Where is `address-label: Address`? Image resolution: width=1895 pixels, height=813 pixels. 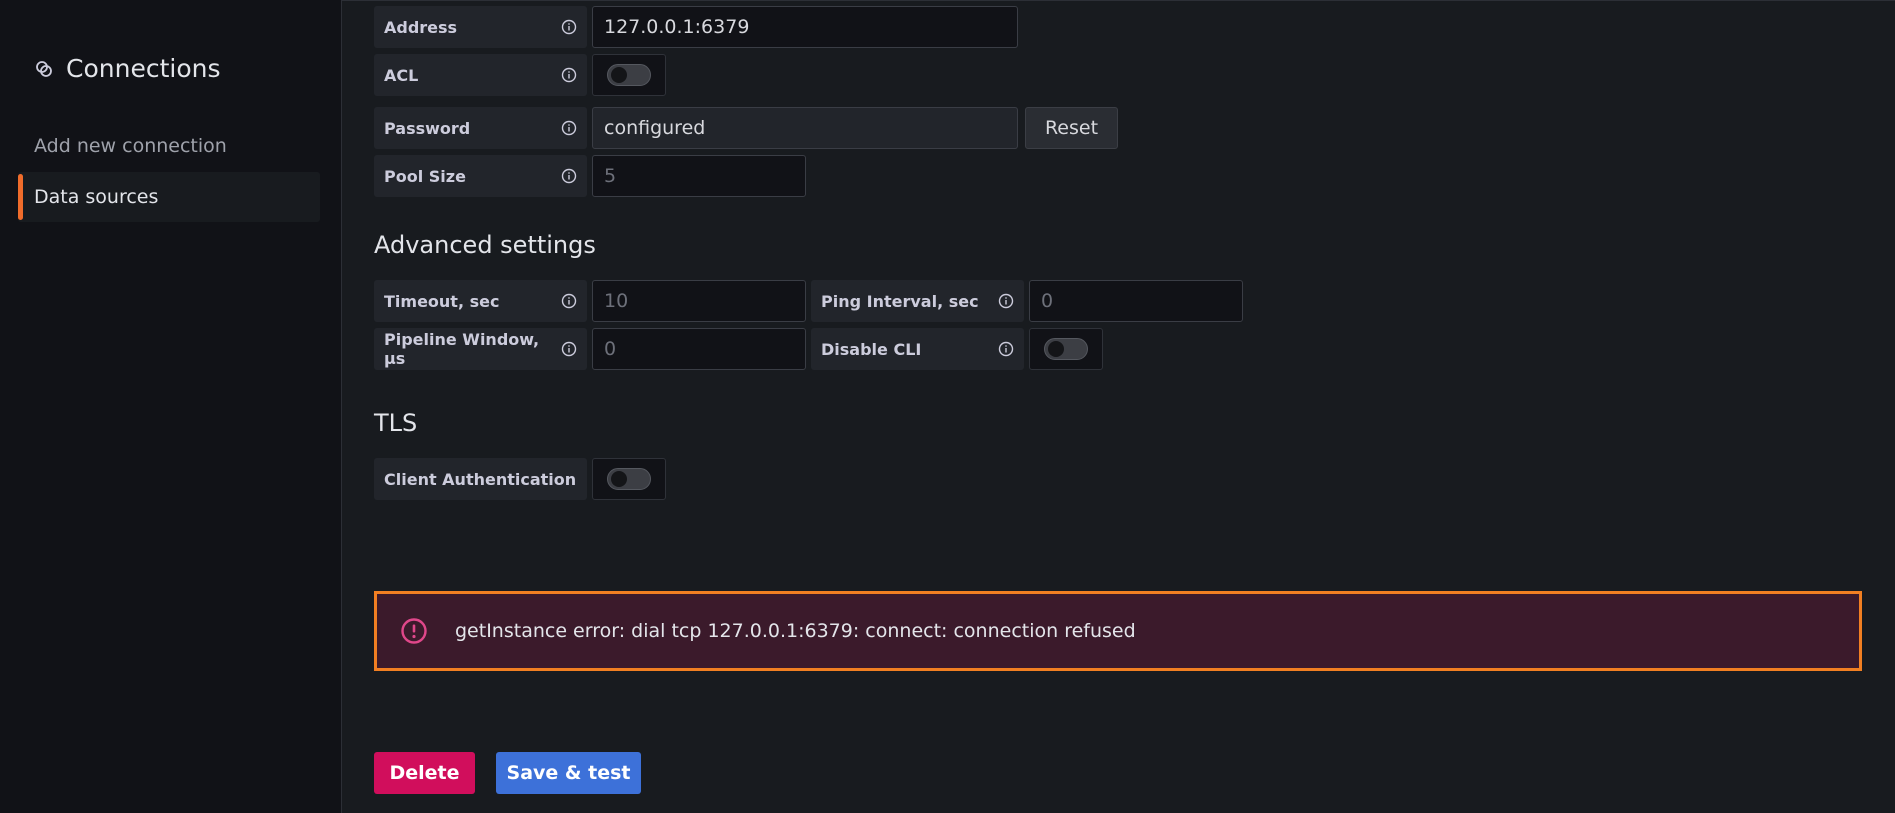
address-label: Address is located at coordinates (480, 27).